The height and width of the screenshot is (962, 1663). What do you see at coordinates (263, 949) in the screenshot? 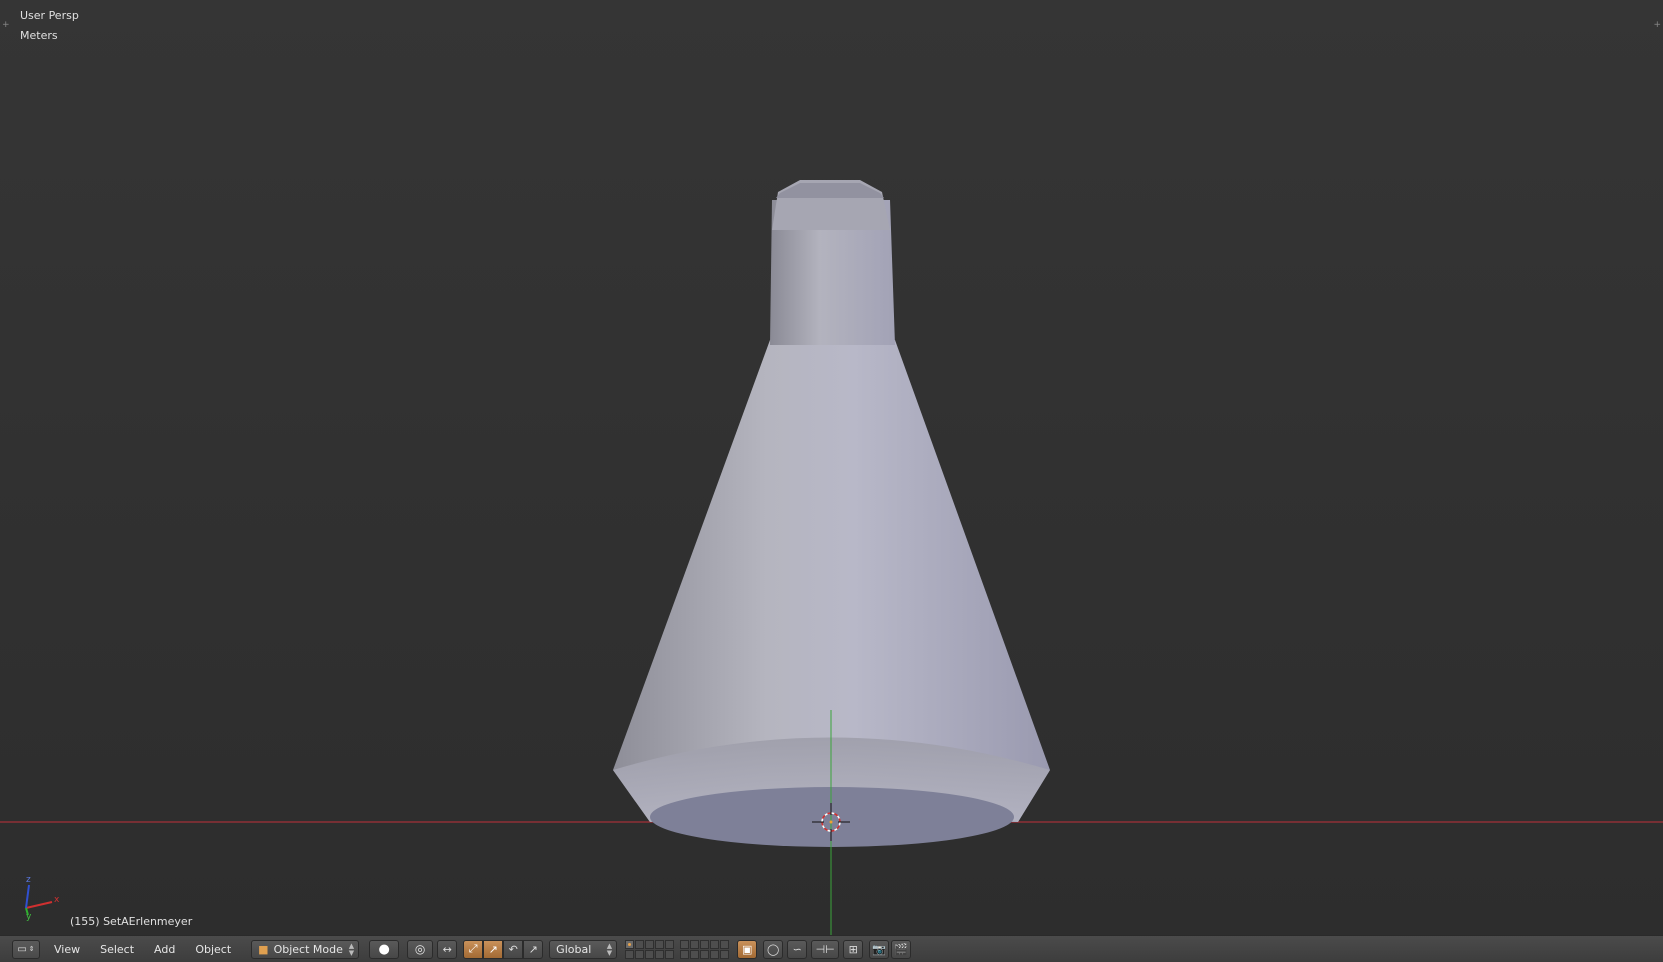
I see `object-cube-icon: ■` at bounding box center [263, 949].